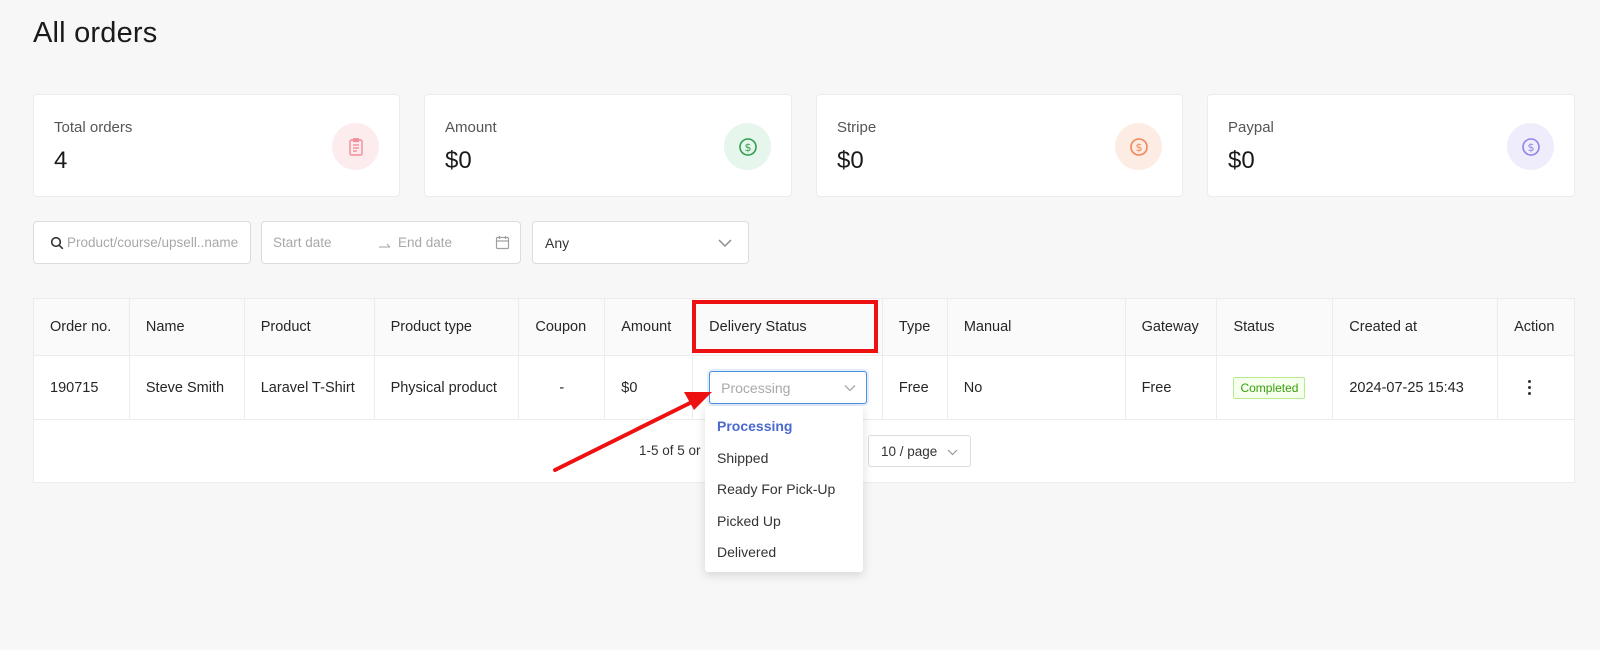 This screenshot has width=1600, height=650. Describe the element at coordinates (915, 387) in the screenshot. I see `type-cell: Free` at that location.